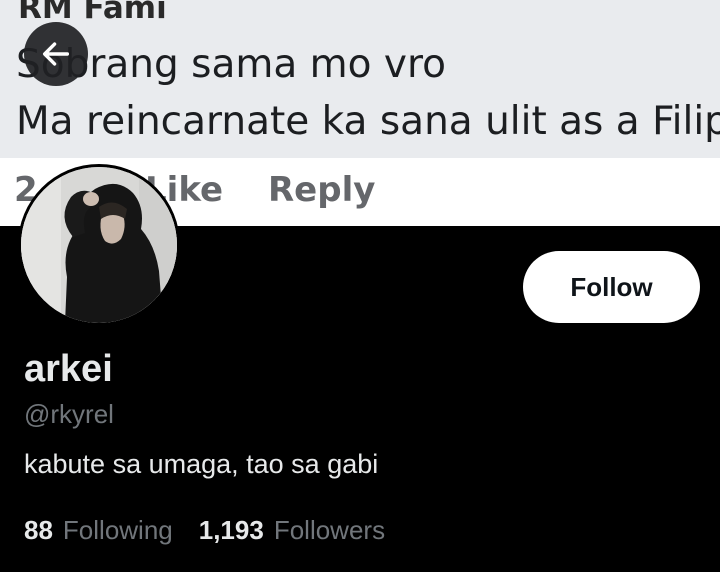 This screenshot has height=572, width=720. I want to click on follow-button: Follow, so click(611, 287).